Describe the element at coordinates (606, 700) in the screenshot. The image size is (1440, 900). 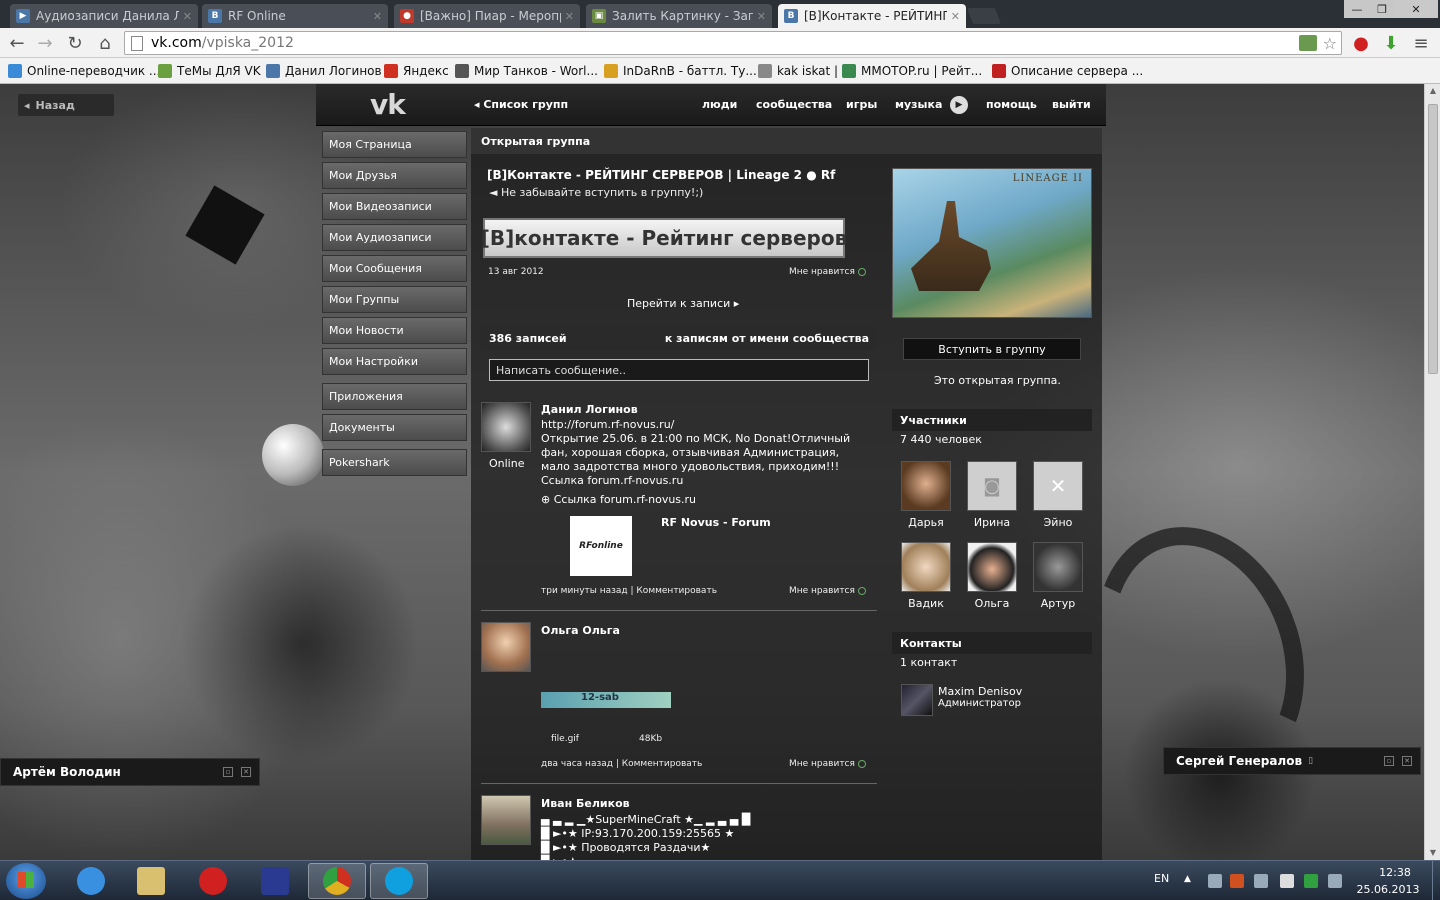
I see `gif-preview: 12-sab` at that location.